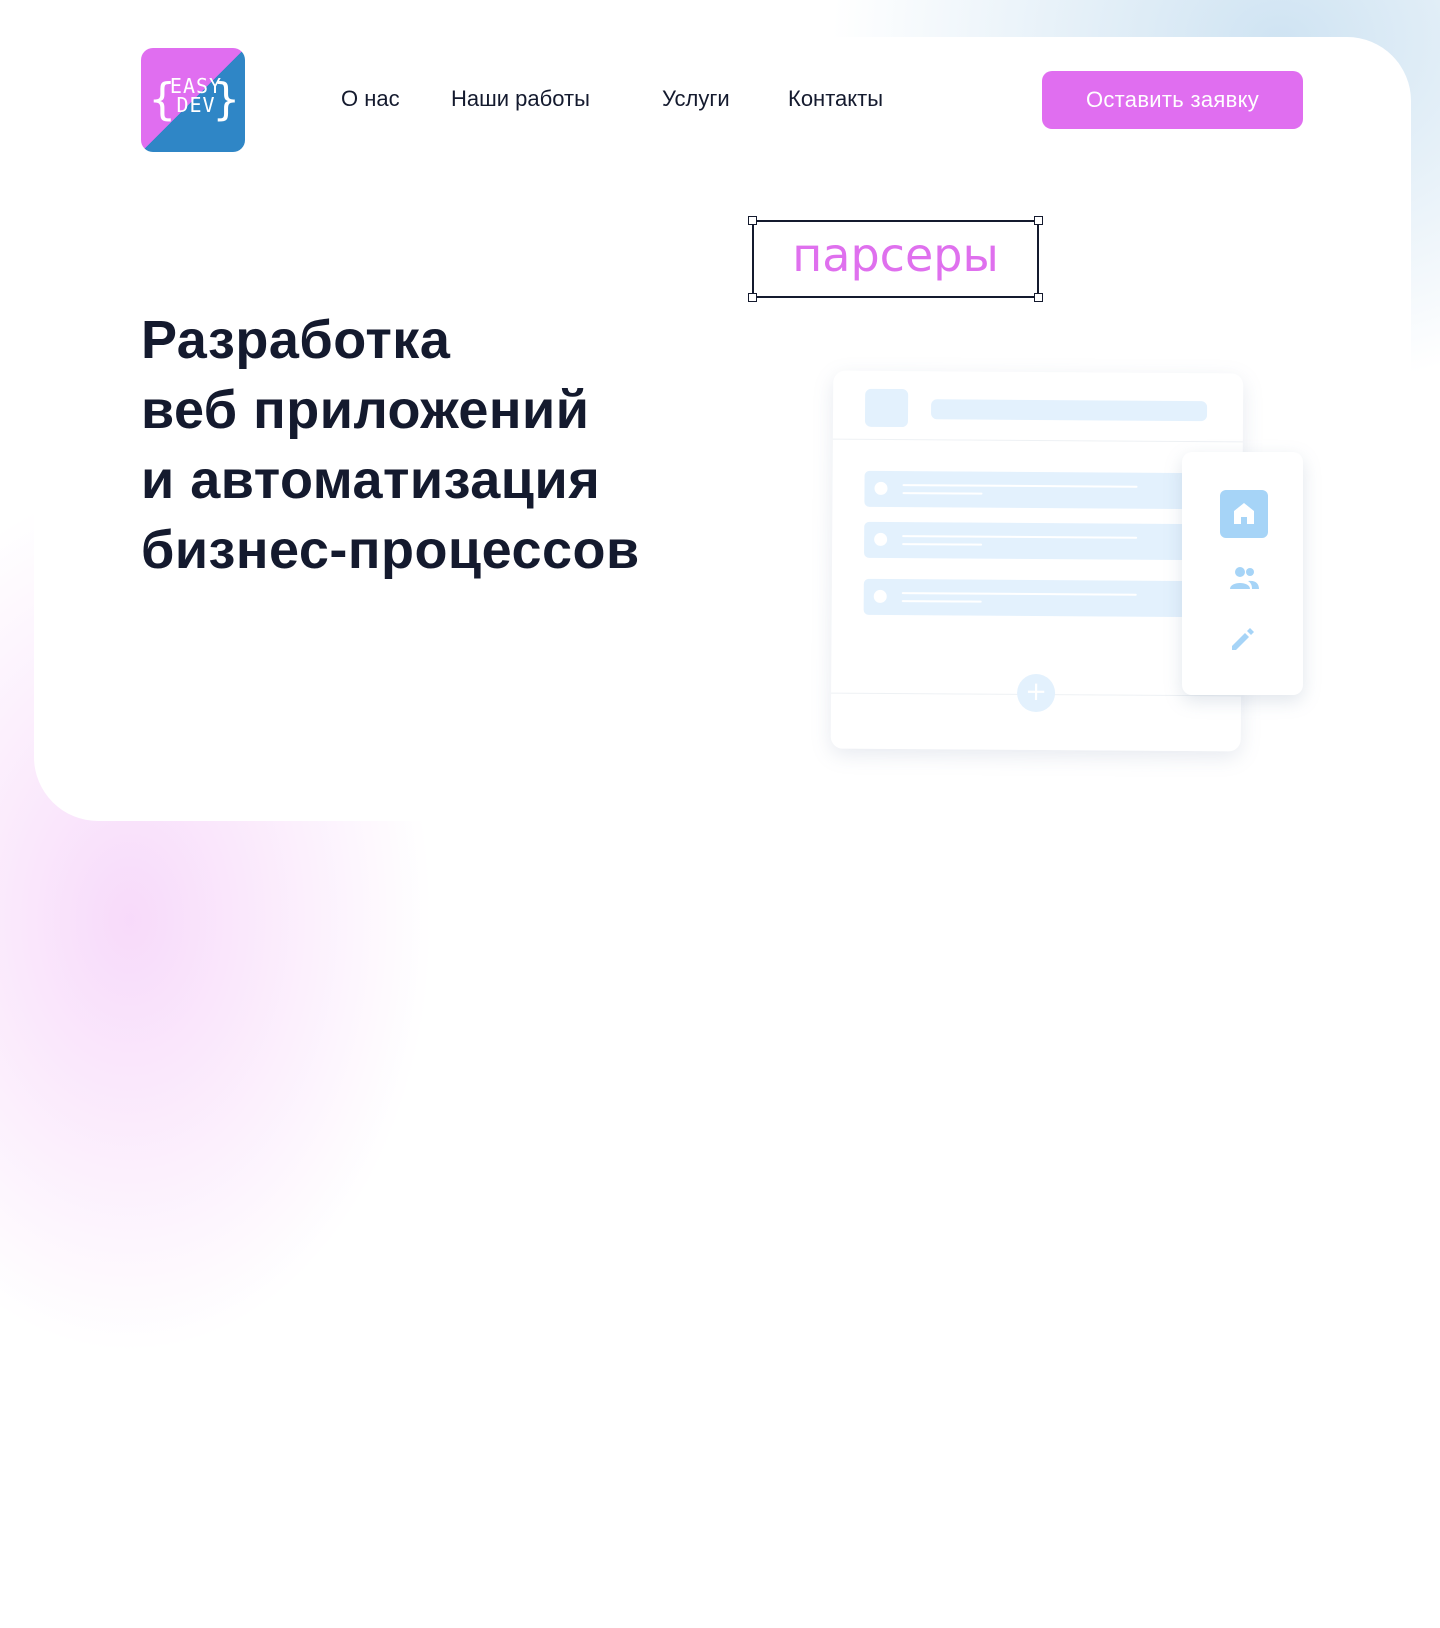 This screenshot has width=1440, height=1628. Describe the element at coordinates (1243, 639) in the screenshot. I see `pencil-icon` at that location.